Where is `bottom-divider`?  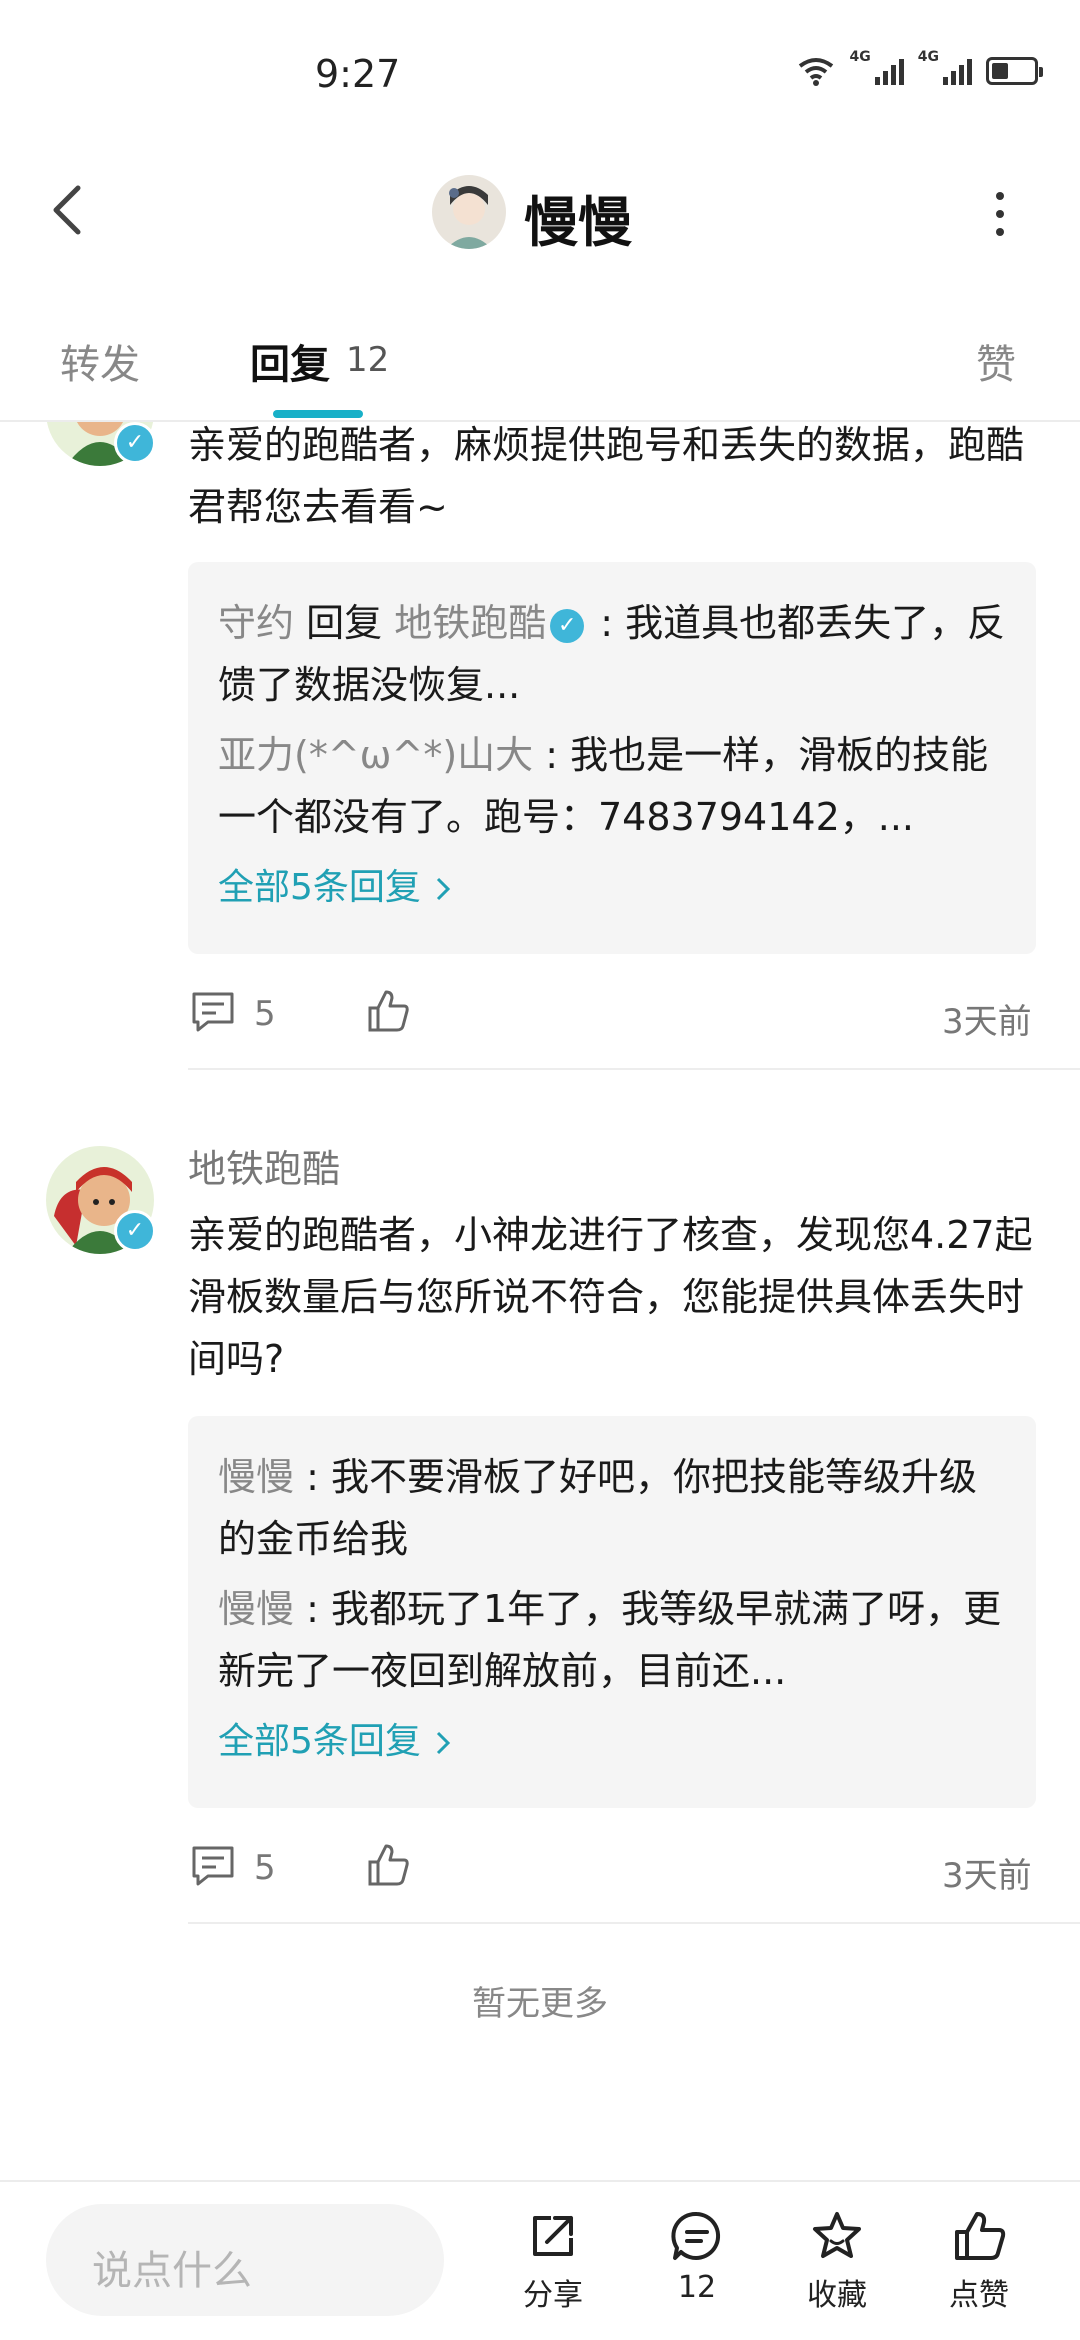
bottom-divider is located at coordinates (540, 2181).